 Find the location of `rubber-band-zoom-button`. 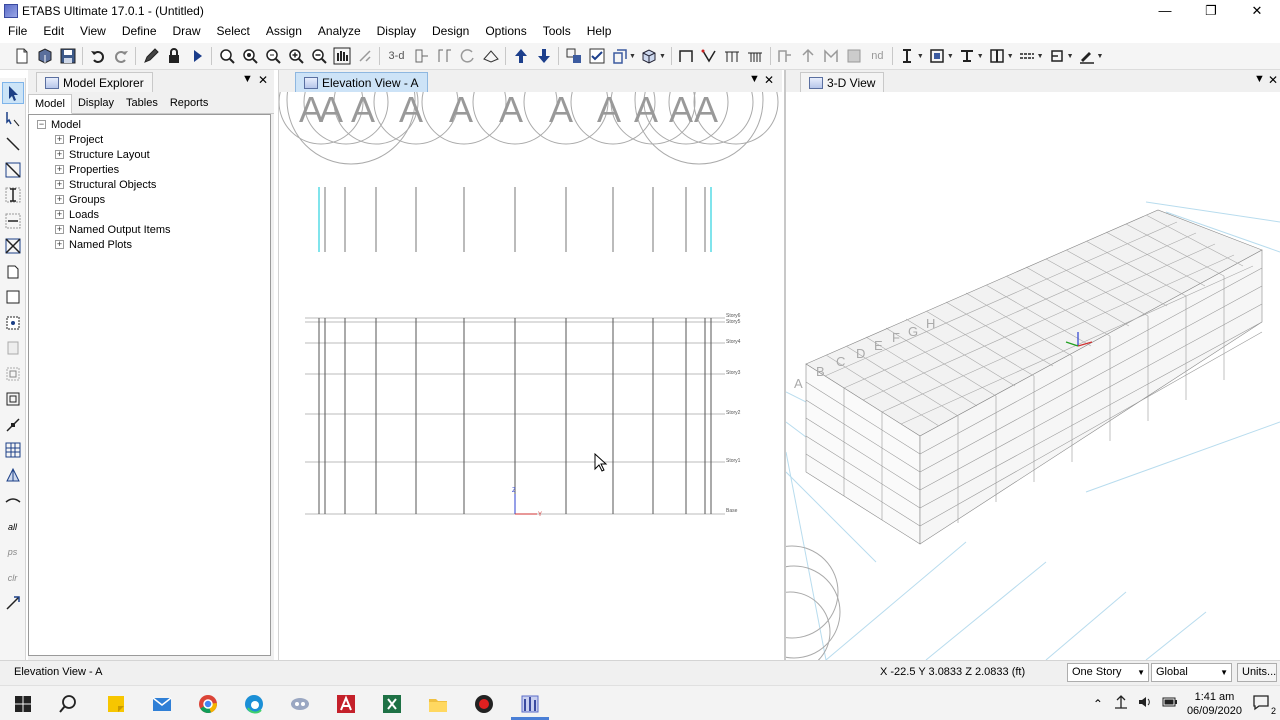

rubber-band-zoom-button is located at coordinates (365, 56).